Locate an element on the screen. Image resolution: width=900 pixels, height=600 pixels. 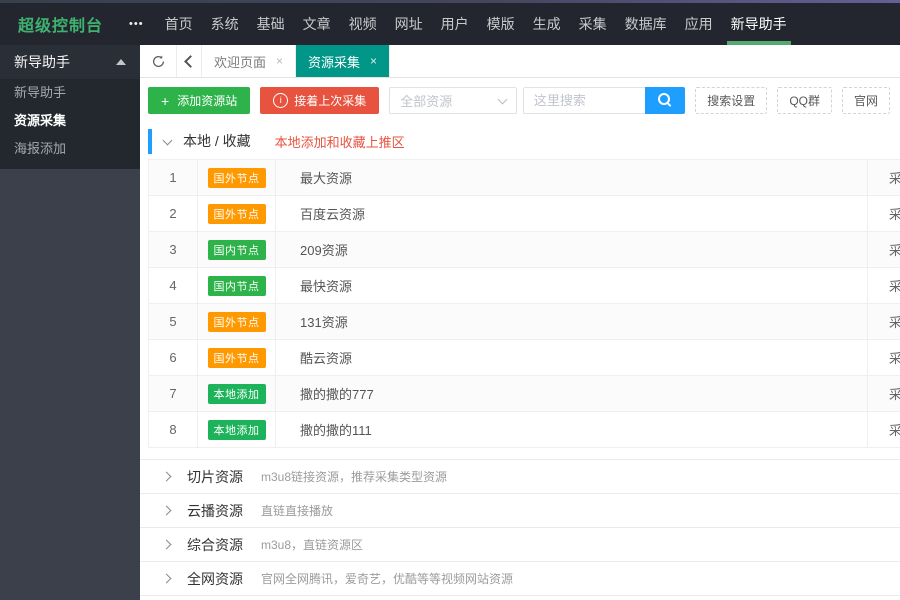
resource-name: 酷云资源 is located at coordinates (571, 357).